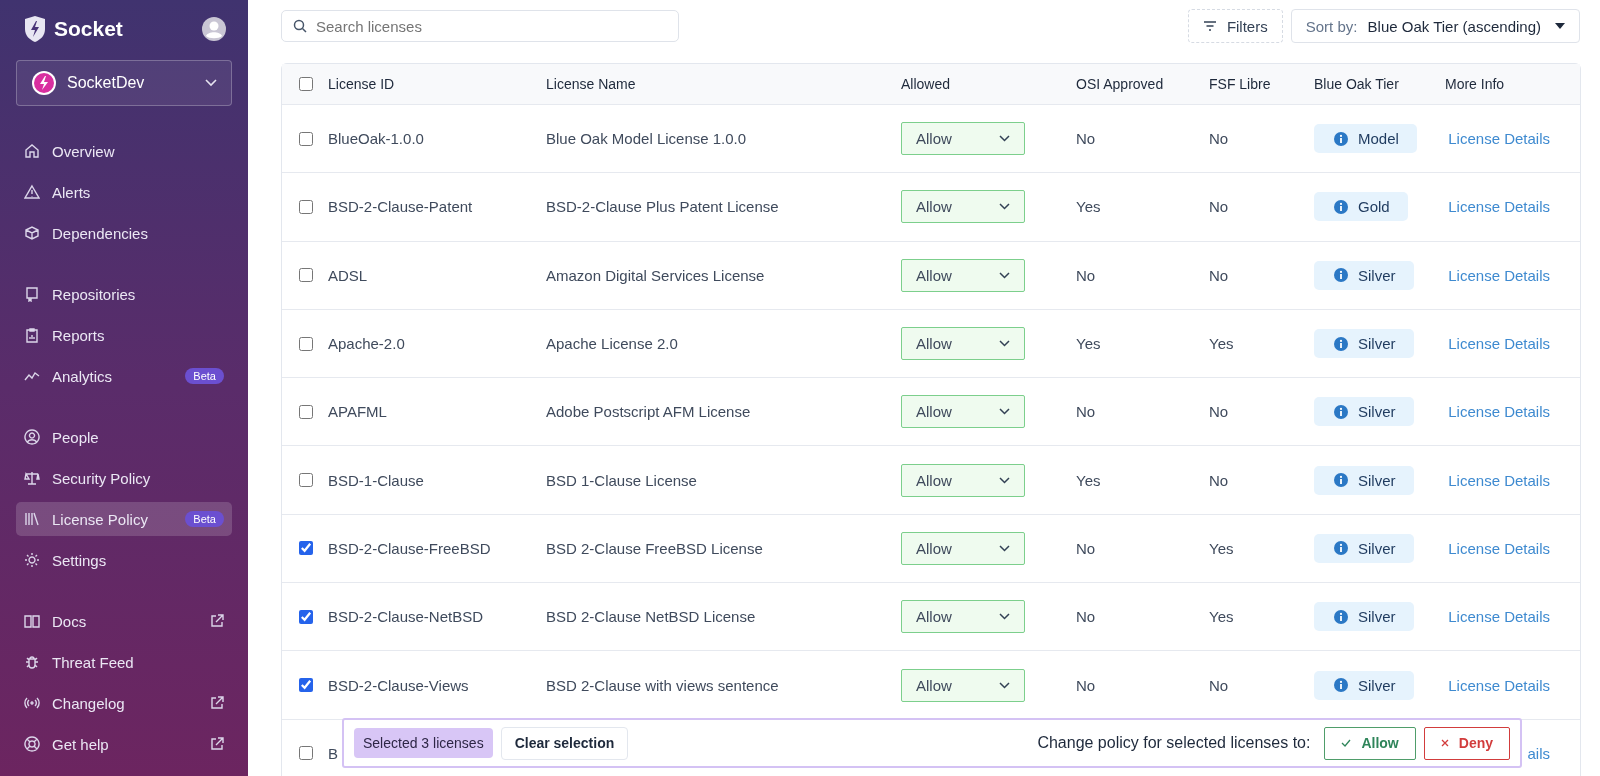  Describe the element at coordinates (124, 83) in the screenshot. I see `organization-dropdown: SocketDev` at that location.